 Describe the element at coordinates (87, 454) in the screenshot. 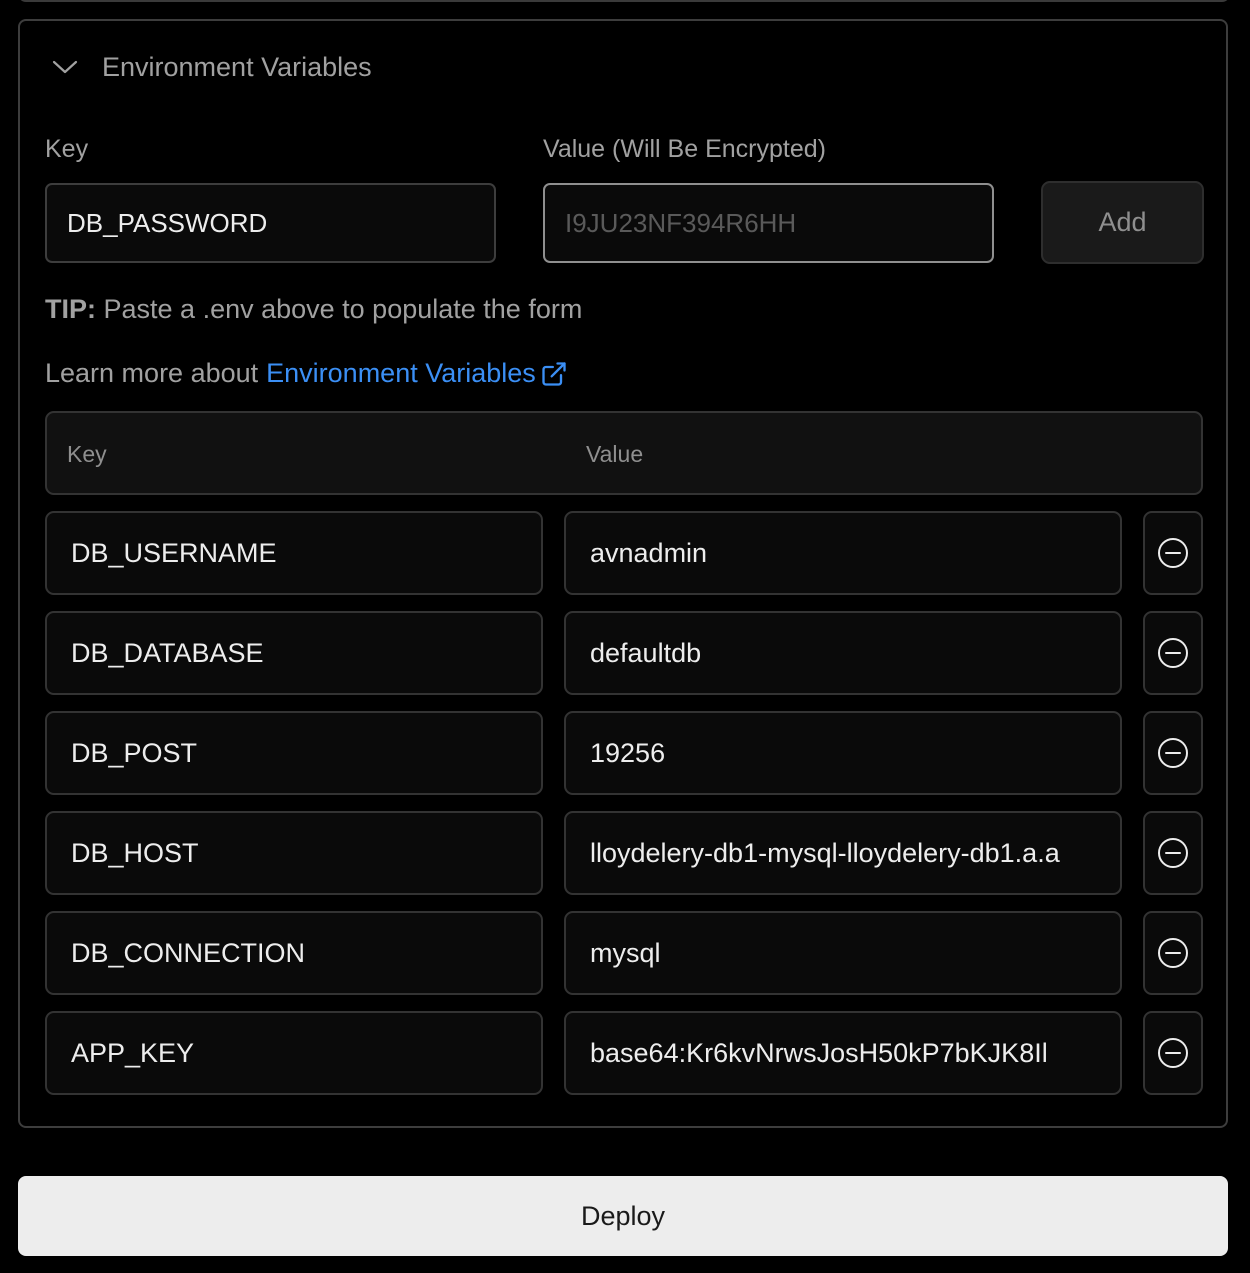

I see `table-key-header: Key` at that location.